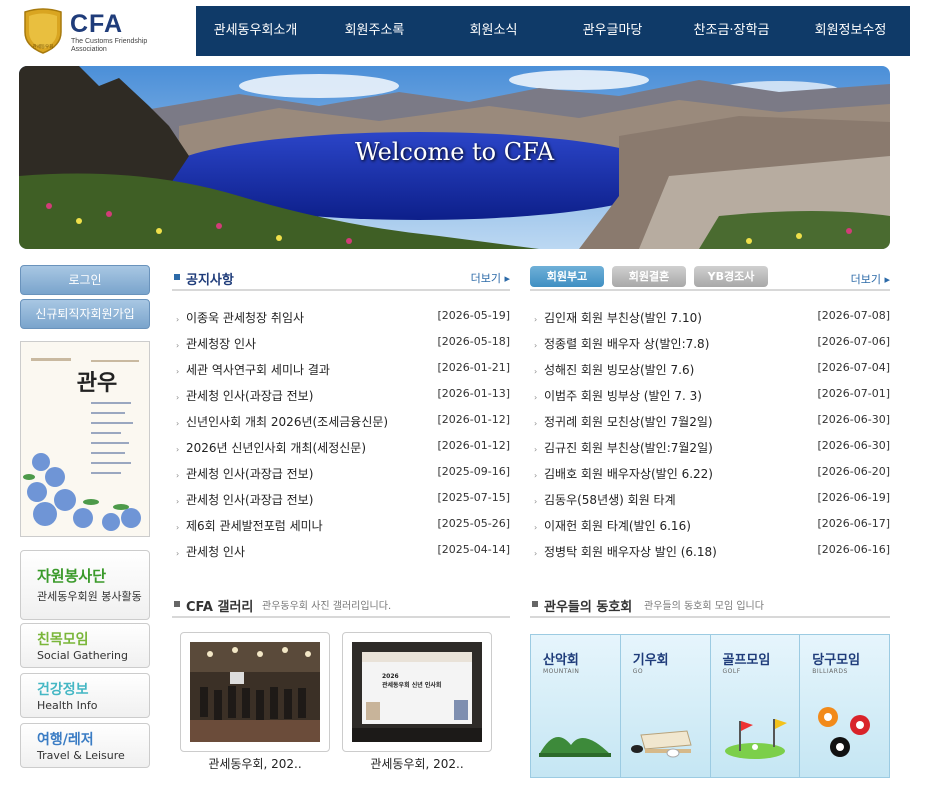 The image size is (938, 798). I want to click on gallery-photo-2: 2026 관세동우회 신년 인사회, so click(417, 692).